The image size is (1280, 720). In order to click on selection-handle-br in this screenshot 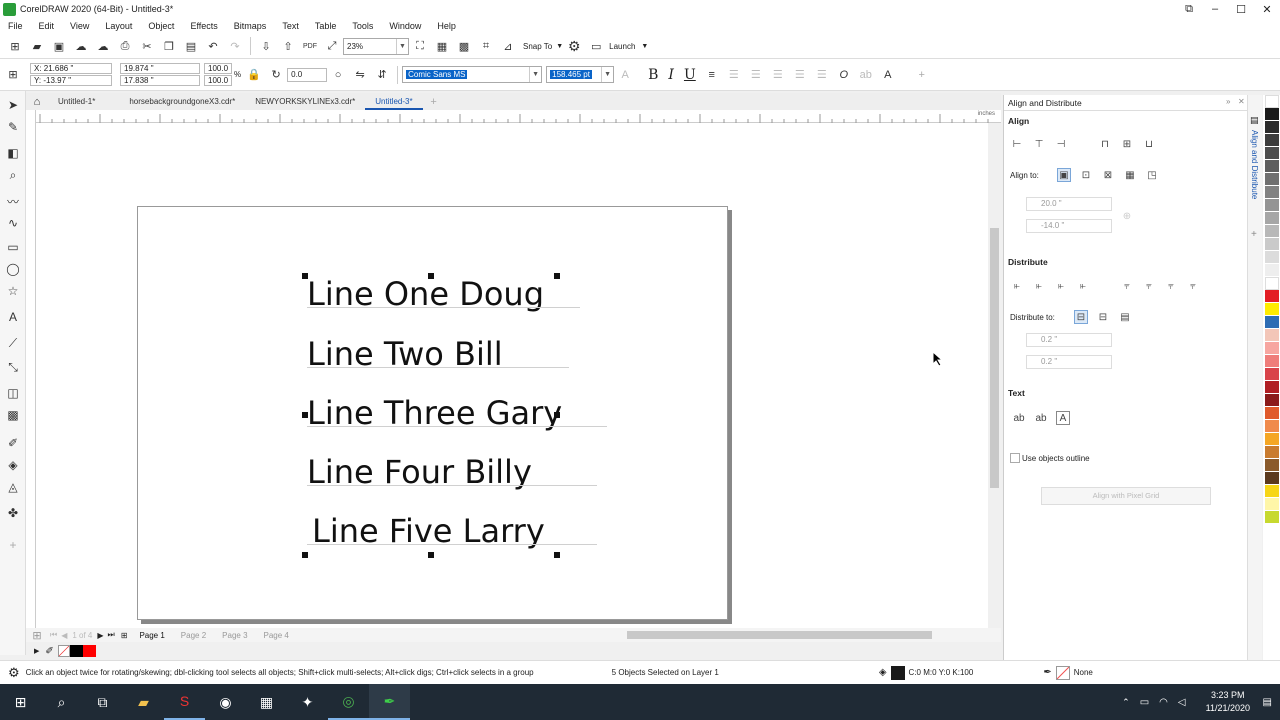, I will do `click(557, 555)`.